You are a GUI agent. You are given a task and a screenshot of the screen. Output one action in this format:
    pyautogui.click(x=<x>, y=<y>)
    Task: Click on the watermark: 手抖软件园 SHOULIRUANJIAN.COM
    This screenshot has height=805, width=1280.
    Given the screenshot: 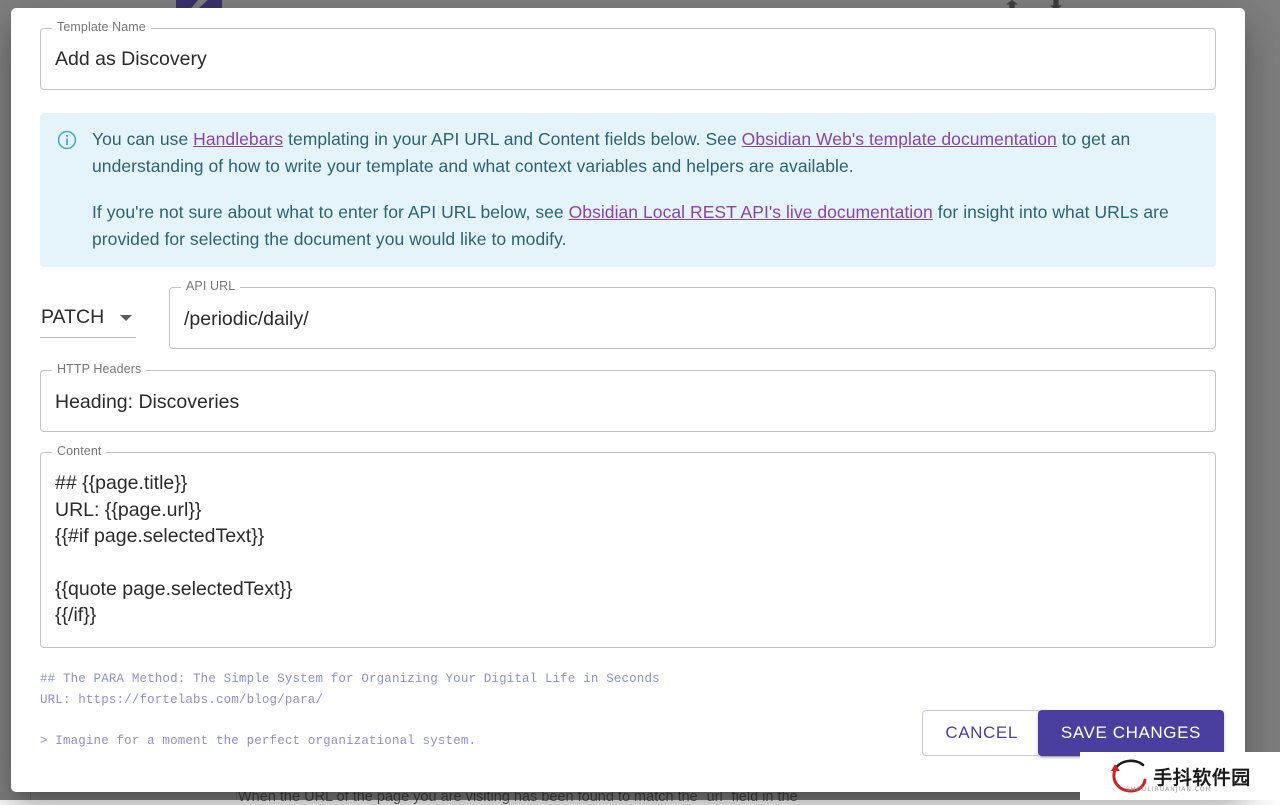 What is the action you would take?
    pyautogui.click(x=1180, y=776)
    